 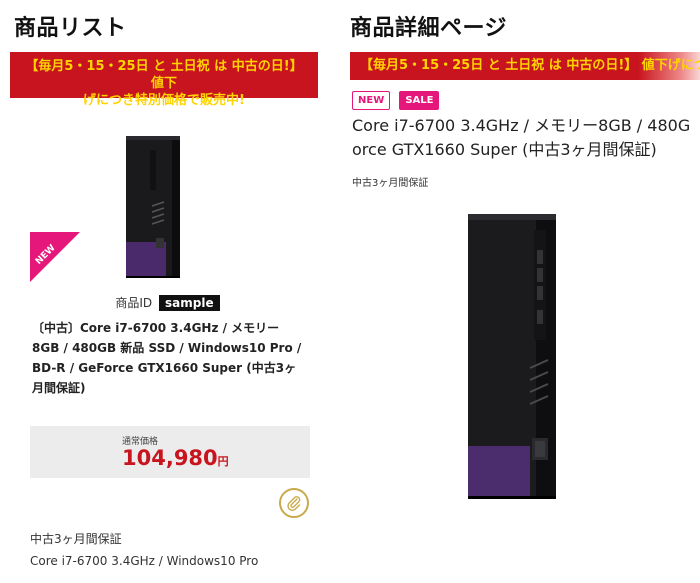 What do you see at coordinates (397, 99) in the screenshot?
I see `badge-group: NEW SALE` at bounding box center [397, 99].